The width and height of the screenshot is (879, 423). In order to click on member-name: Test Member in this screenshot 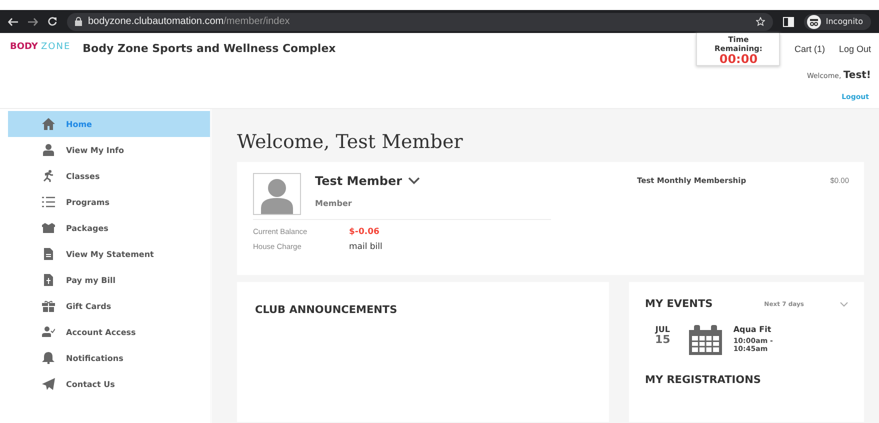, I will do `click(358, 181)`.